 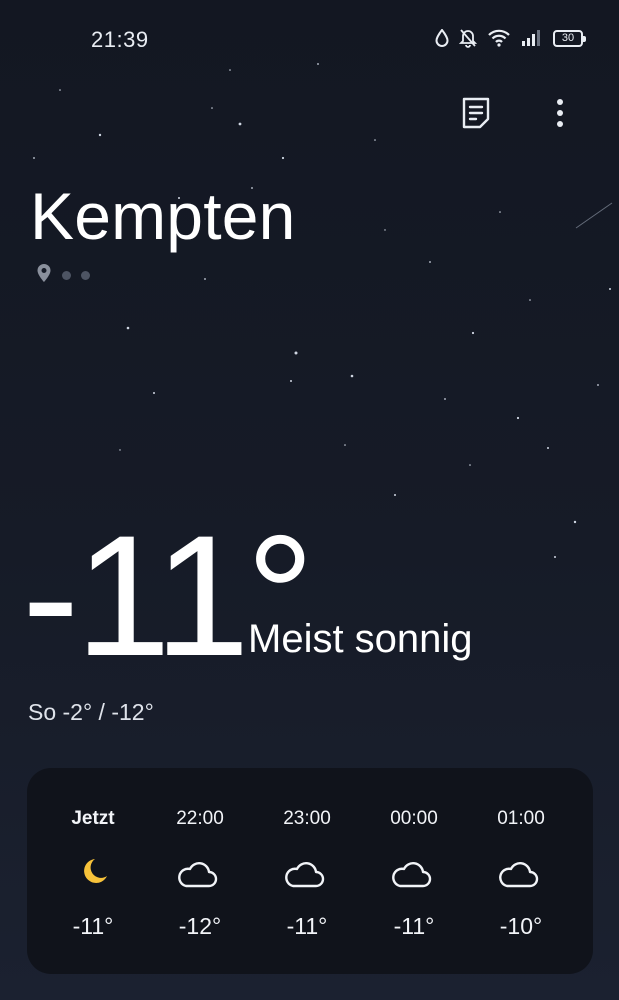 What do you see at coordinates (307, 818) in the screenshot?
I see `hour-label: 23:00` at bounding box center [307, 818].